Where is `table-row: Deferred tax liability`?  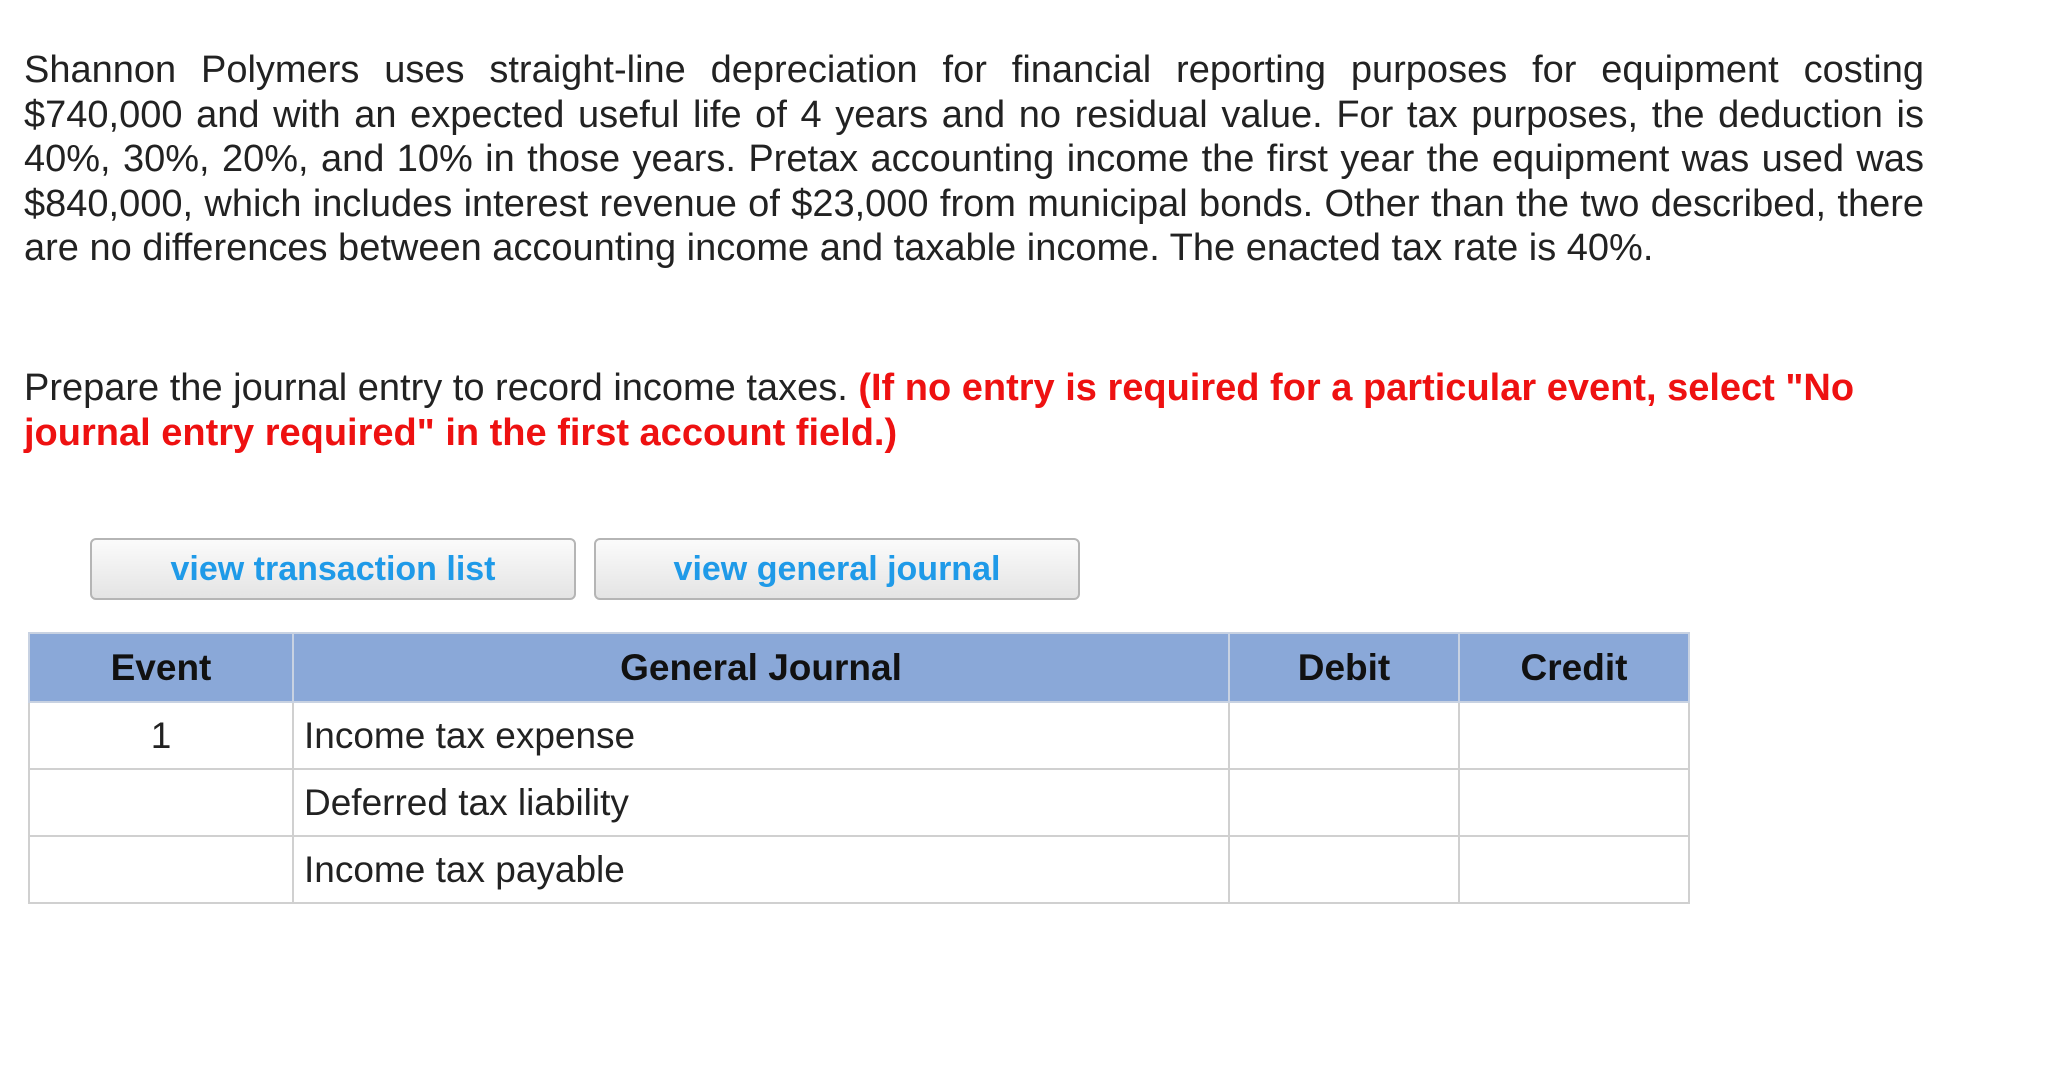 table-row: Deferred tax liability is located at coordinates (859, 802).